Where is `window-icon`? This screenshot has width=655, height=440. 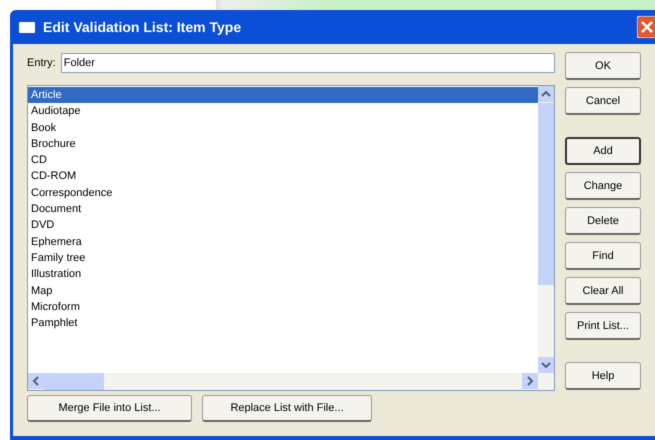
window-icon is located at coordinates (27, 27).